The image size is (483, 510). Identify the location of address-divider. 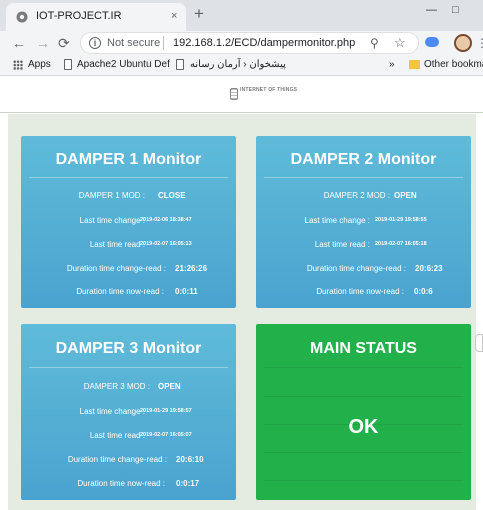
(163, 43).